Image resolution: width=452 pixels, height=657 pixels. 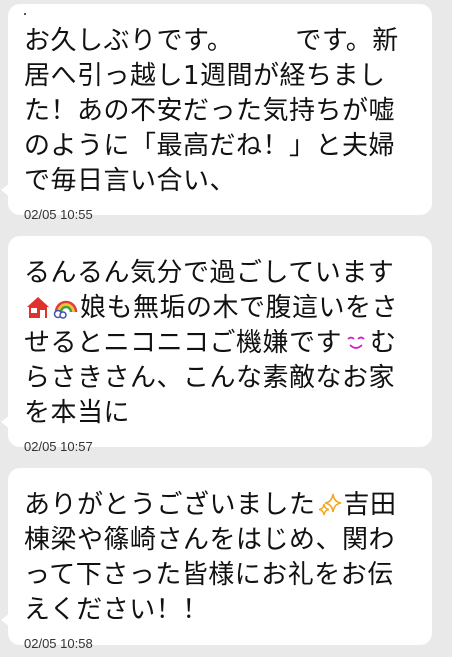 What do you see at coordinates (330, 504) in the screenshot?
I see `sparkles-emoji-icon` at bounding box center [330, 504].